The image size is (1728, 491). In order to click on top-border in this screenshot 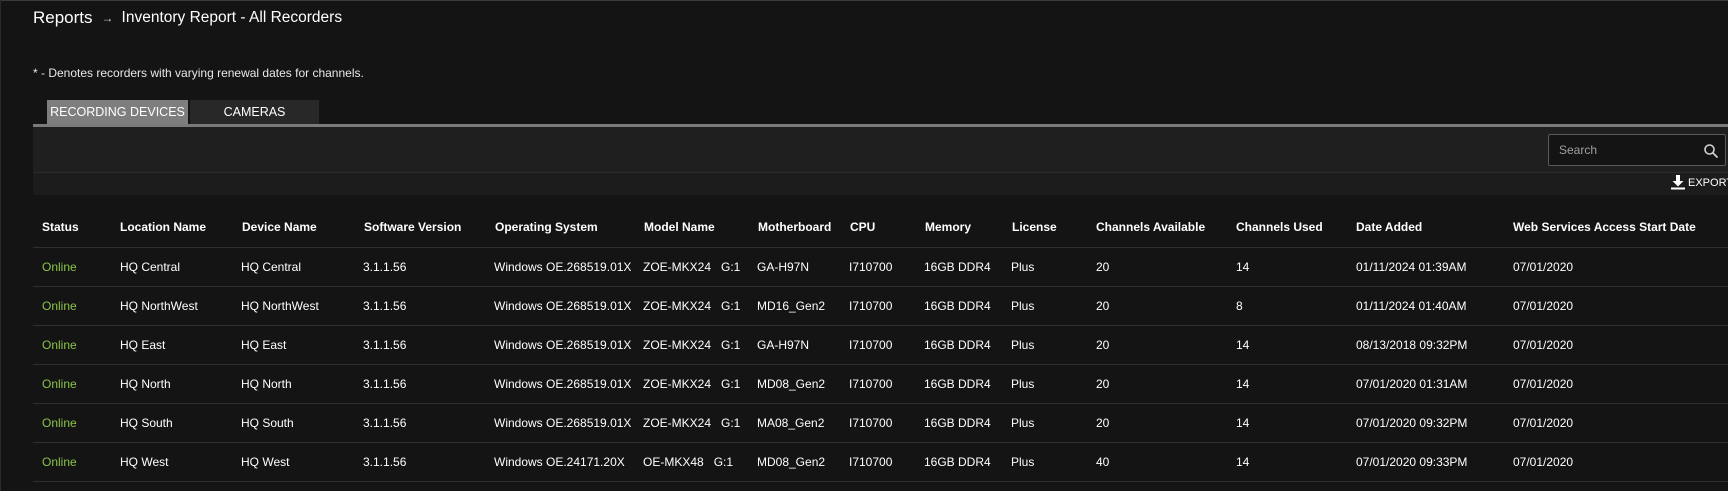, I will do `click(864, 0)`.